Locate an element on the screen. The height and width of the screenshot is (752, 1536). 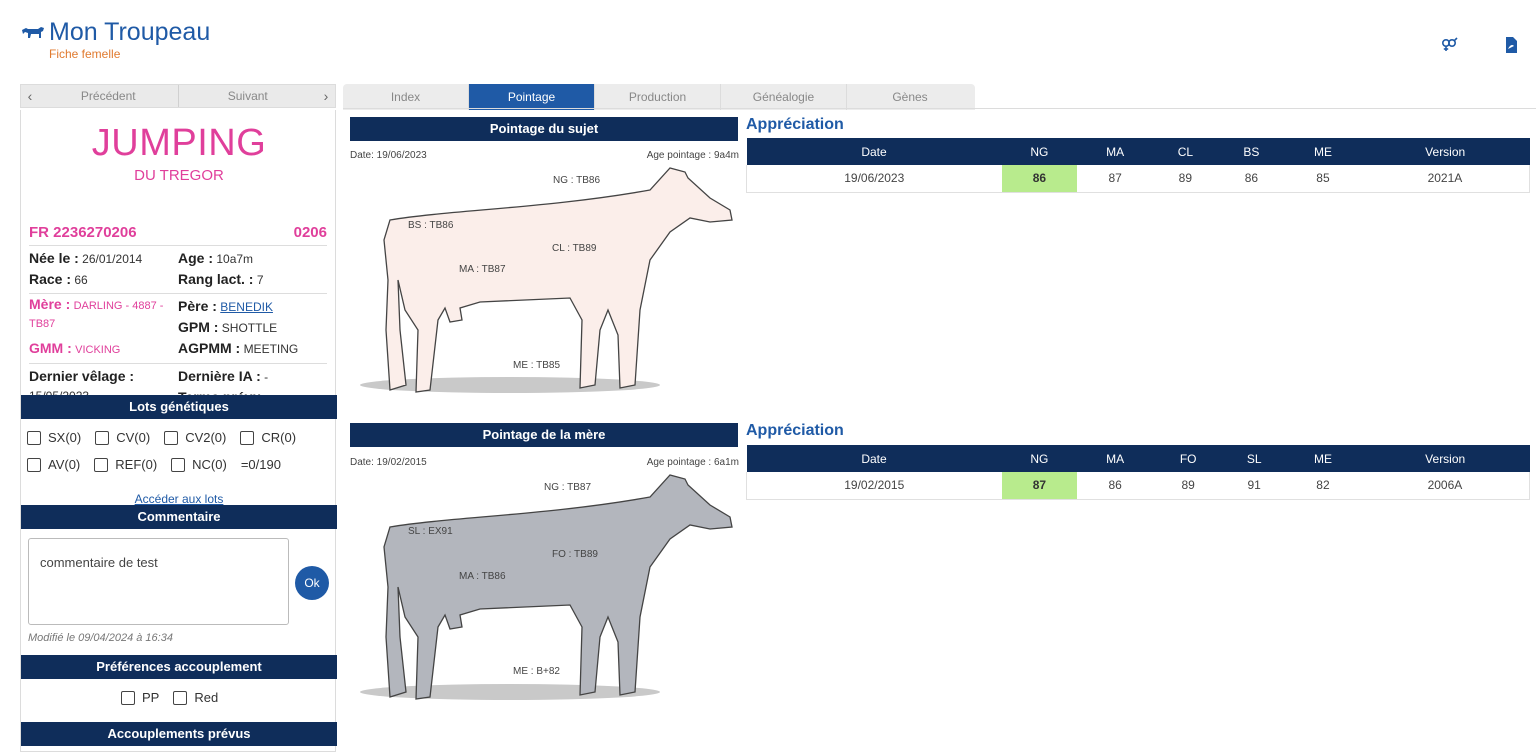
table-header: CL is located at coordinates (1185, 151).